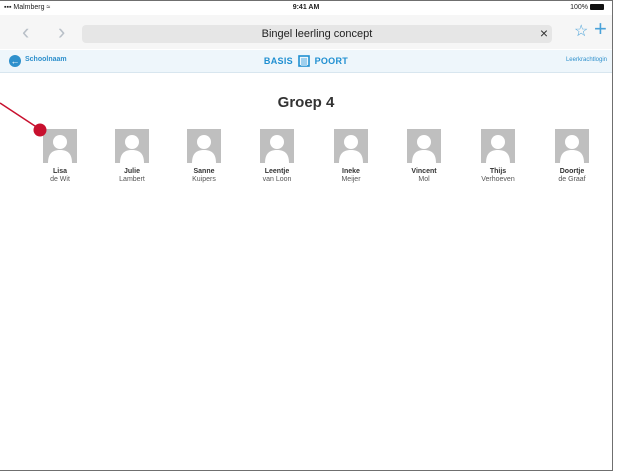 The image size is (626, 471). I want to click on annotation-dot, so click(40, 130).